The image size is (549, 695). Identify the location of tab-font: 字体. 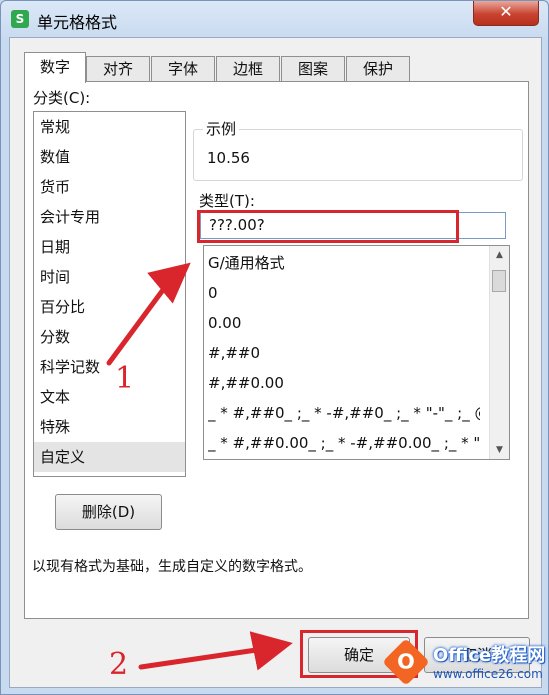
(183, 68).